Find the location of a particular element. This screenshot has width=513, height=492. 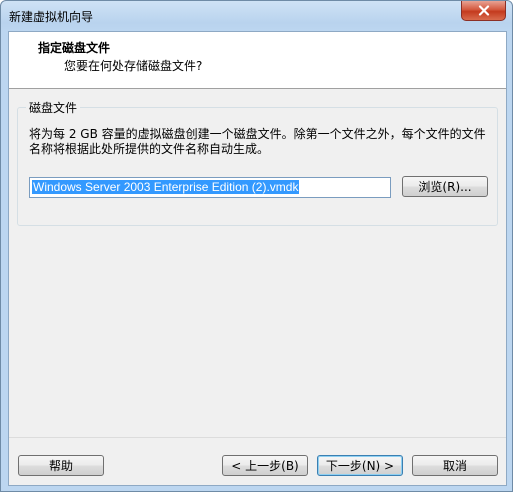

window-title: 新建虚拟机向导 is located at coordinates (51, 17).